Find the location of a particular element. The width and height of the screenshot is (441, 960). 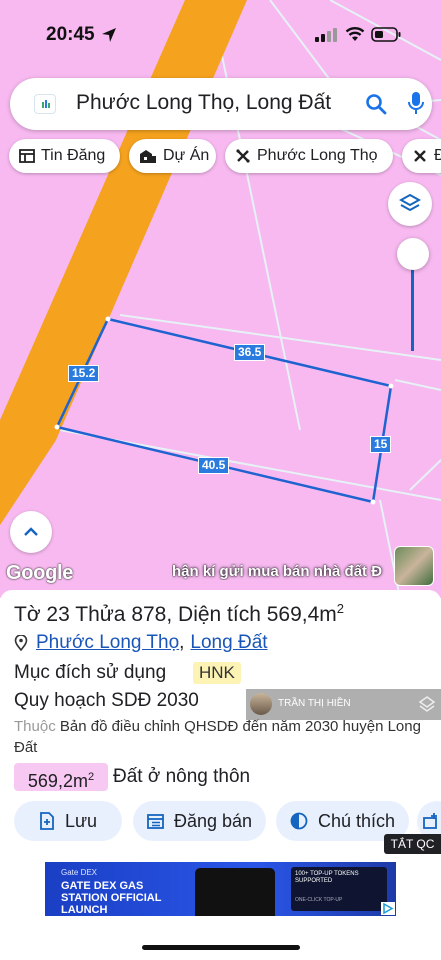

share-icon is located at coordinates (430, 821).